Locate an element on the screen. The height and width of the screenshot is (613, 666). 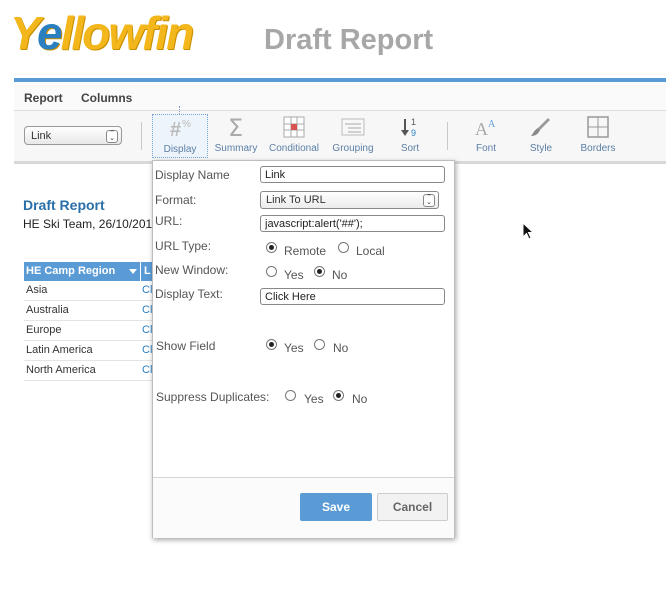
url-type-remote-radio is located at coordinates (271, 247).